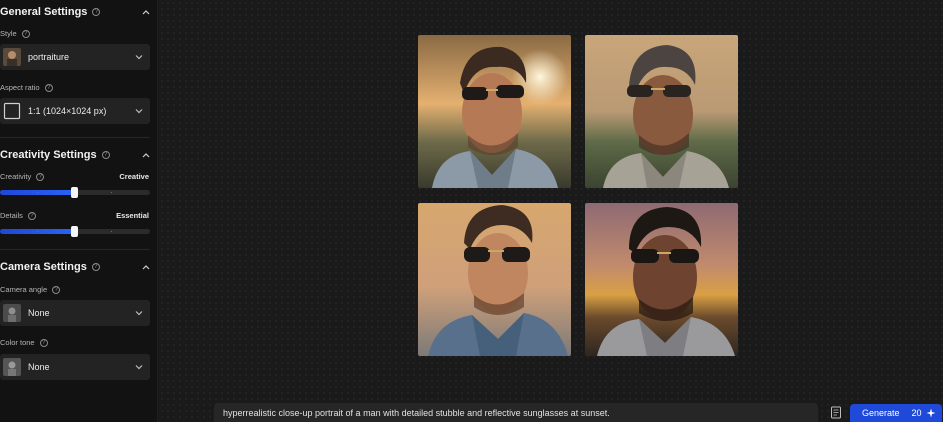 The height and width of the screenshot is (422, 943). What do you see at coordinates (12, 57) in the screenshot?
I see `style-thumbnail-icon` at bounding box center [12, 57].